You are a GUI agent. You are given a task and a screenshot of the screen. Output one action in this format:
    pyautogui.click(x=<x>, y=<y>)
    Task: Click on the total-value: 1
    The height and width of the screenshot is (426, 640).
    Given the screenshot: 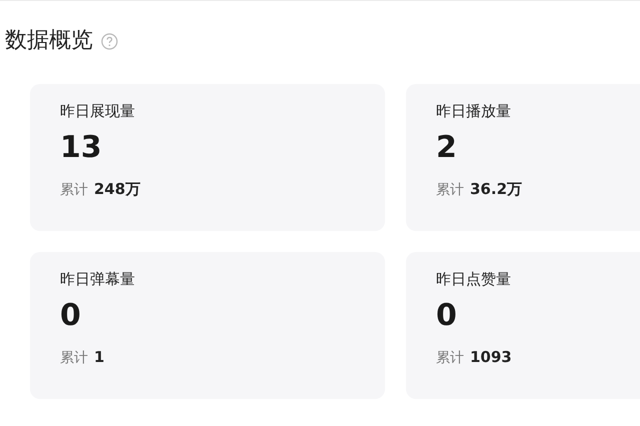 What is the action you would take?
    pyautogui.click(x=99, y=357)
    